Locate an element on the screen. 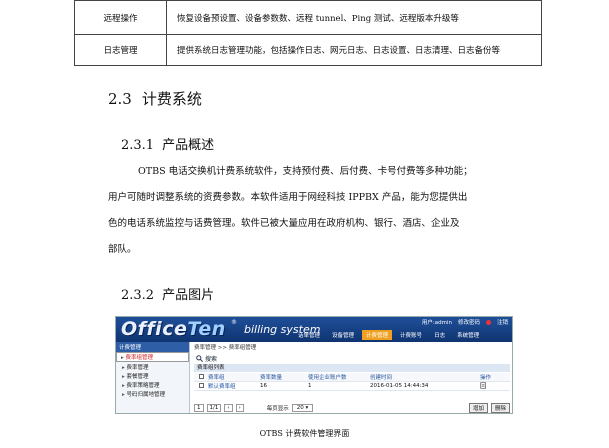 The width and height of the screenshot is (609, 448). table-row: 默认费率组 16 1 2016-01-05 14:44:34 is located at coordinates (352, 386).